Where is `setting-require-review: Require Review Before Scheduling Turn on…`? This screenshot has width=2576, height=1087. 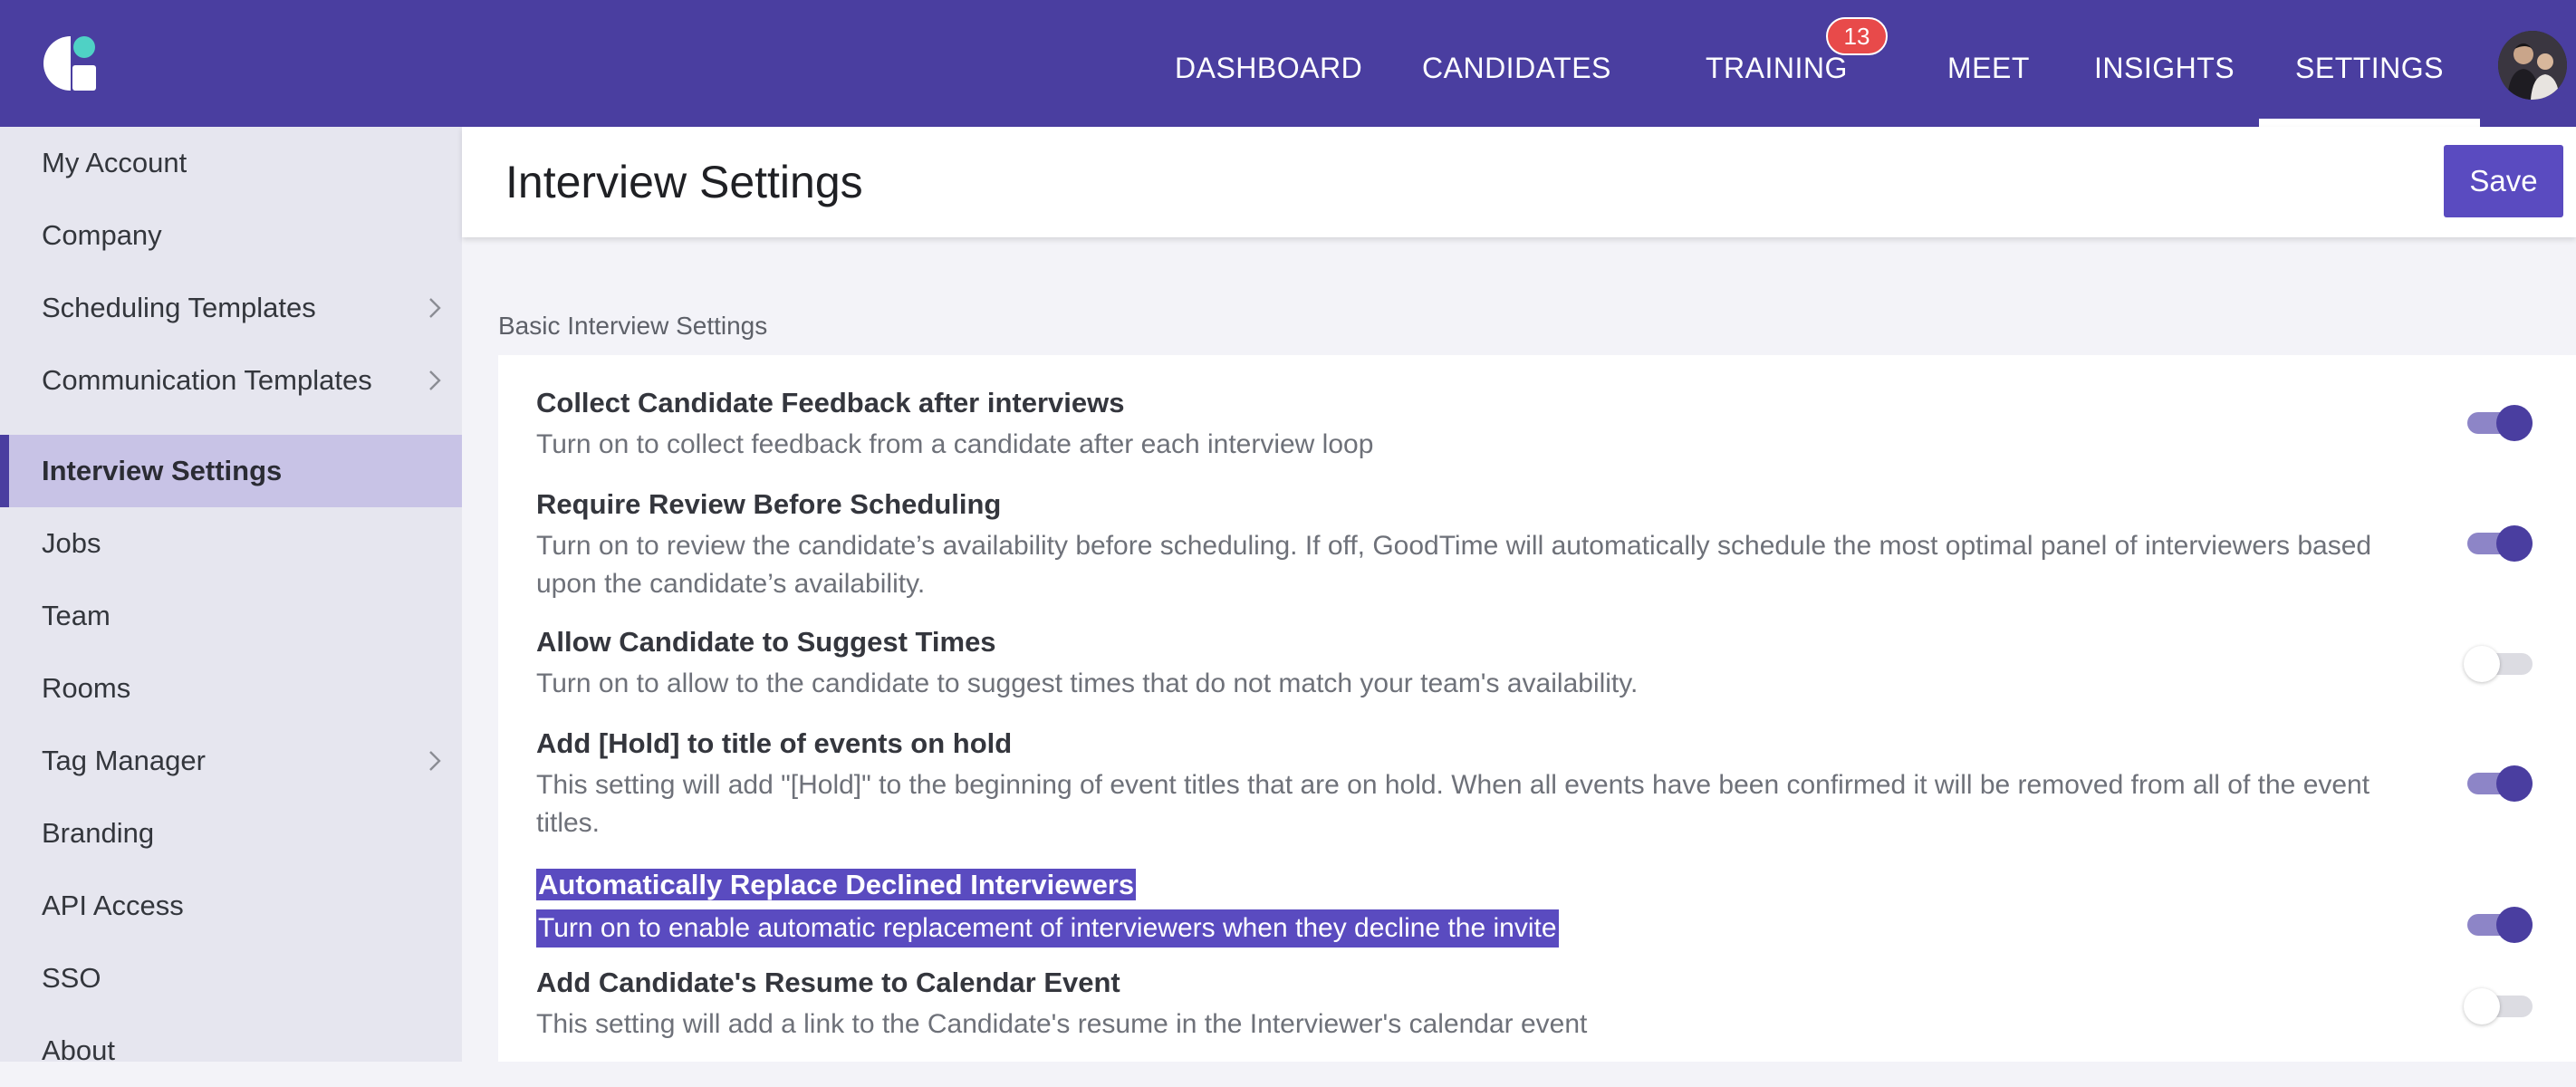 setting-require-review: Require Review Before Scheduling Turn on… is located at coordinates (1487, 543).